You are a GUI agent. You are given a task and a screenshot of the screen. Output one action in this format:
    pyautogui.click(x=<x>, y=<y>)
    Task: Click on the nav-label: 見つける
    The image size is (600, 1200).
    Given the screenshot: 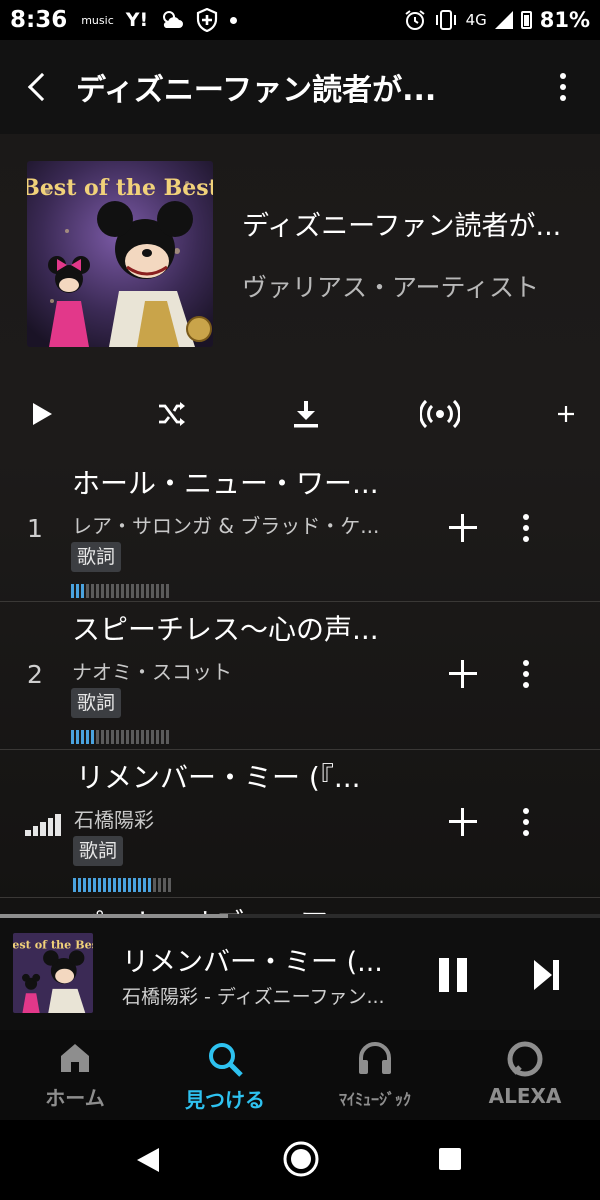 What is the action you would take?
    pyautogui.click(x=225, y=1100)
    